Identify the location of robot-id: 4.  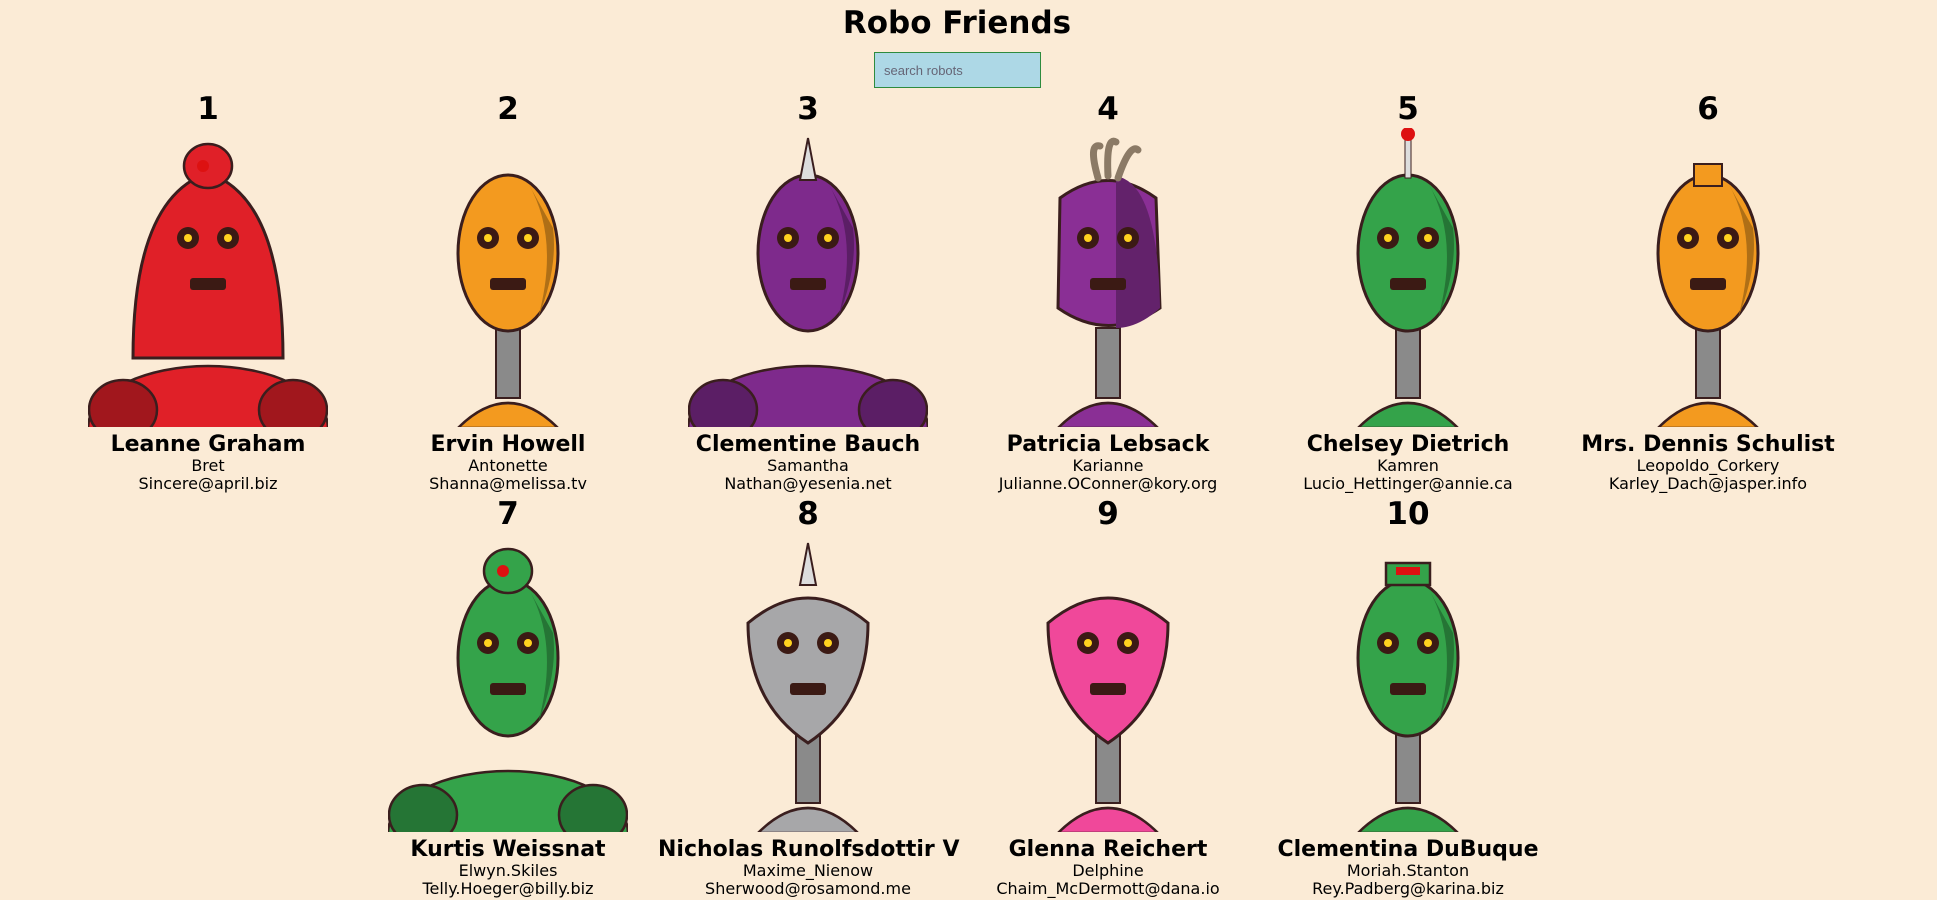
(1108, 109).